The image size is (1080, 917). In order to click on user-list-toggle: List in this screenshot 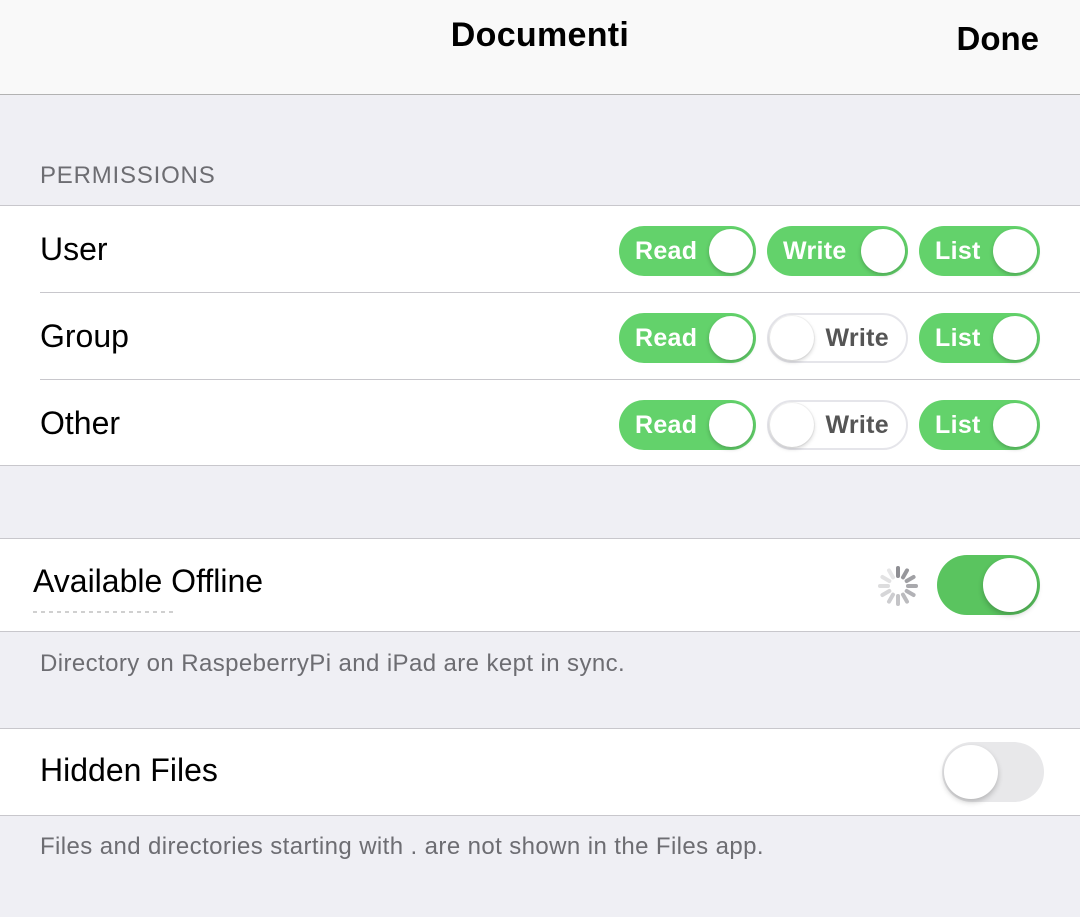, I will do `click(979, 251)`.